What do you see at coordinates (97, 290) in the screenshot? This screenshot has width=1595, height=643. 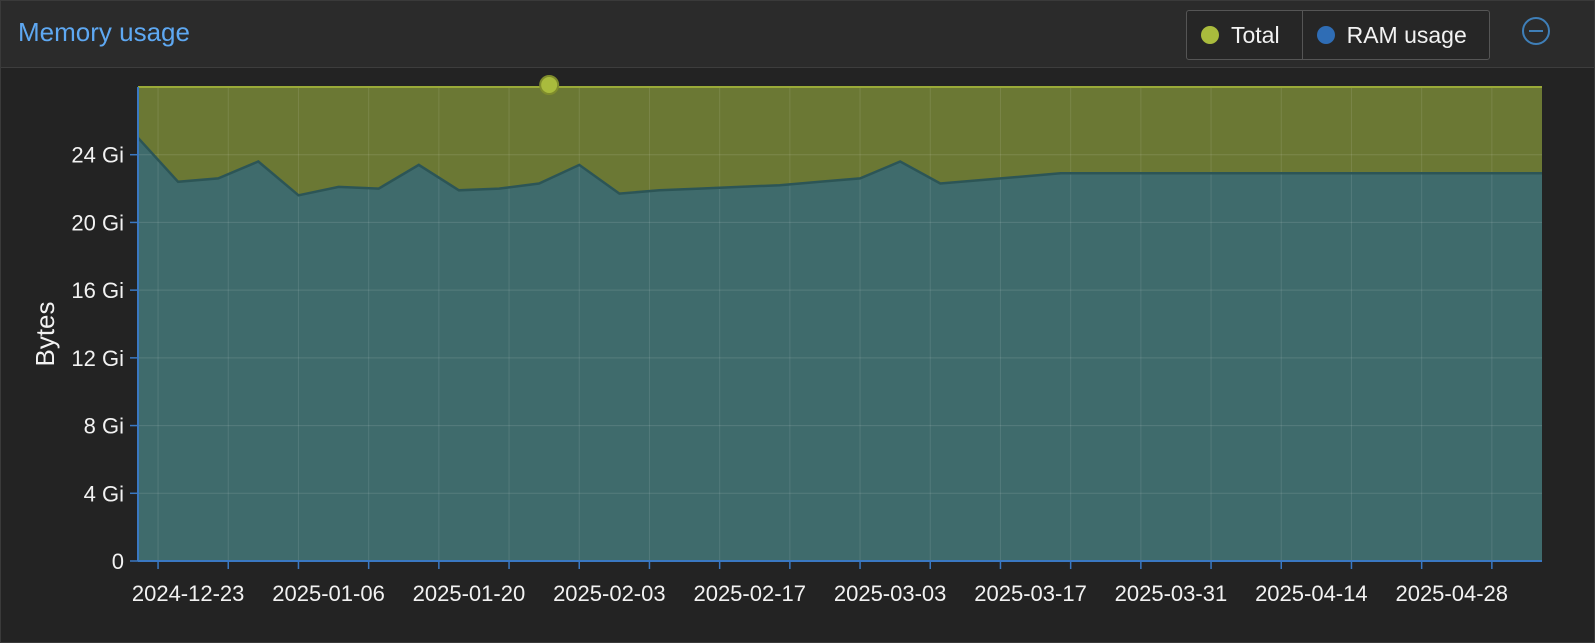 I see `y-tick-label: 16 Gi` at bounding box center [97, 290].